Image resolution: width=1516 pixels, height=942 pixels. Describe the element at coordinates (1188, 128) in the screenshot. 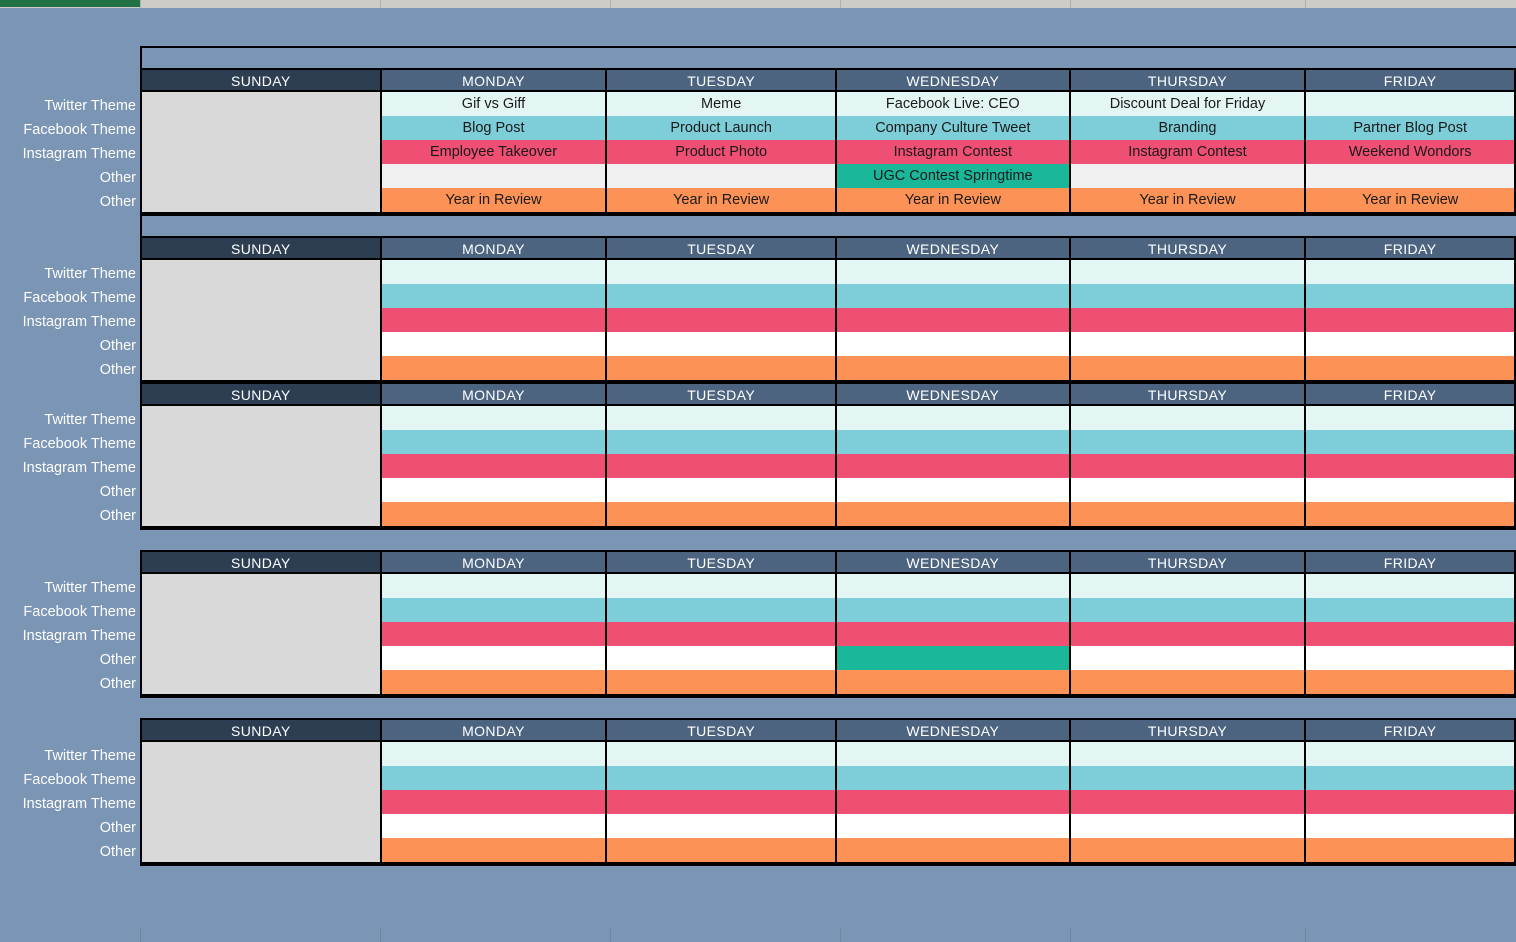

I see `calendar-cell: Branding` at that location.